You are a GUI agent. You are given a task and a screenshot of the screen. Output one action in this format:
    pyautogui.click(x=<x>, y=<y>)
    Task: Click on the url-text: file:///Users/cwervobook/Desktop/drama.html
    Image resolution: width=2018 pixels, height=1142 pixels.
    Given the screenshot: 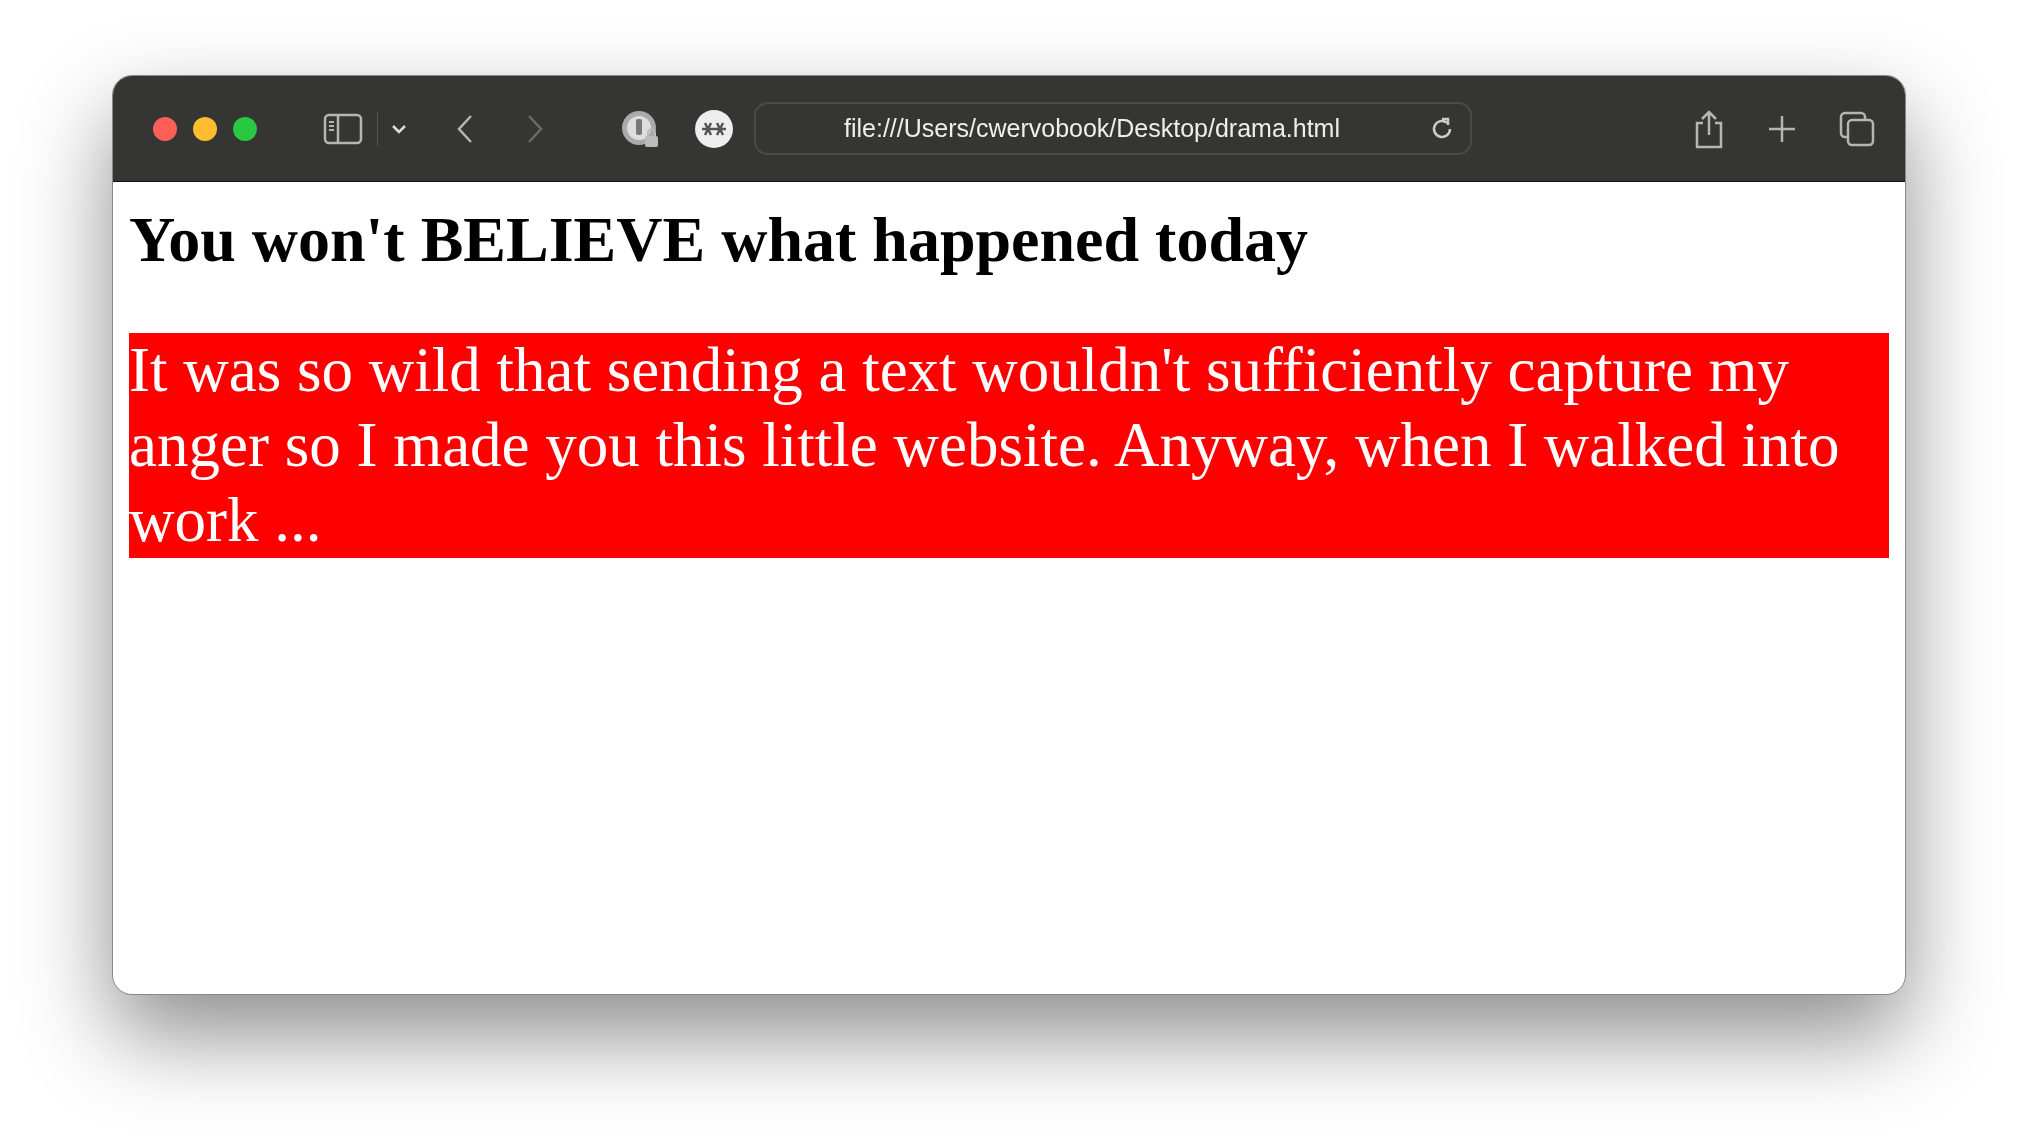 What is the action you would take?
    pyautogui.click(x=1092, y=128)
    